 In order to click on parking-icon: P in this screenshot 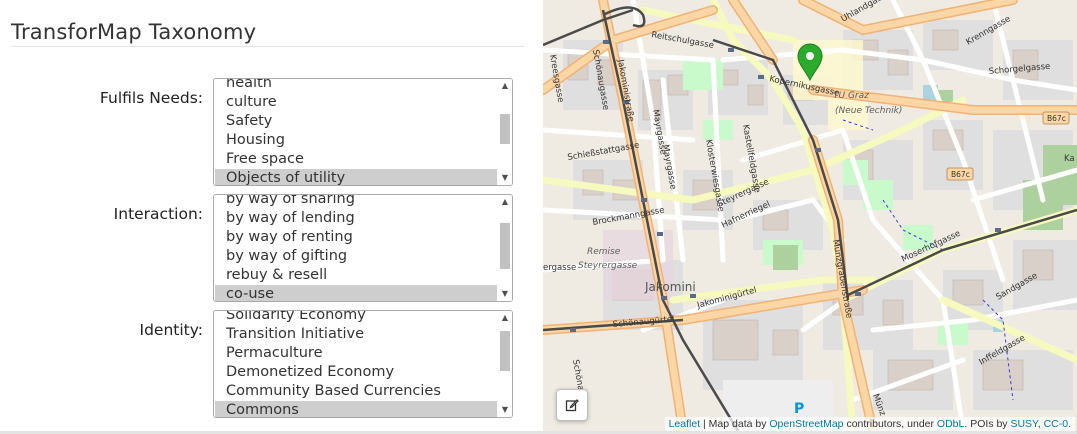, I will do `click(799, 409)`.